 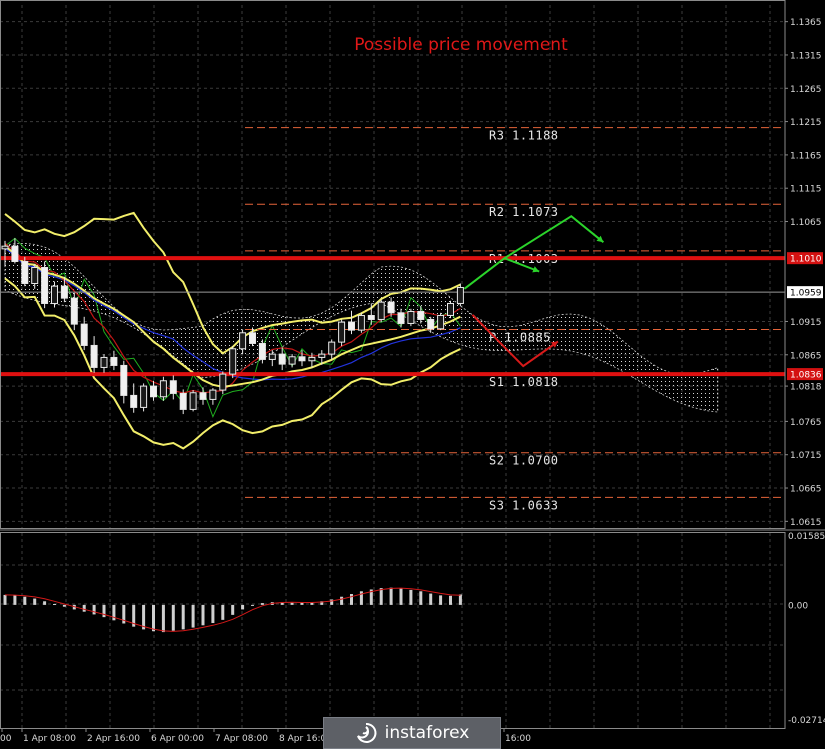 What do you see at coordinates (806, 721) in the screenshot?
I see `oscillator-tick-label: -0.02714` at bounding box center [806, 721].